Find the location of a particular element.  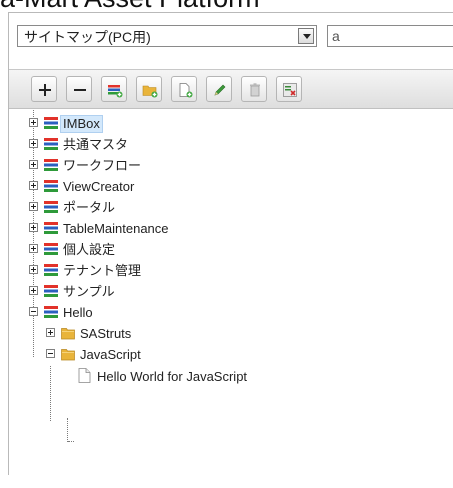

edit-button is located at coordinates (219, 89).